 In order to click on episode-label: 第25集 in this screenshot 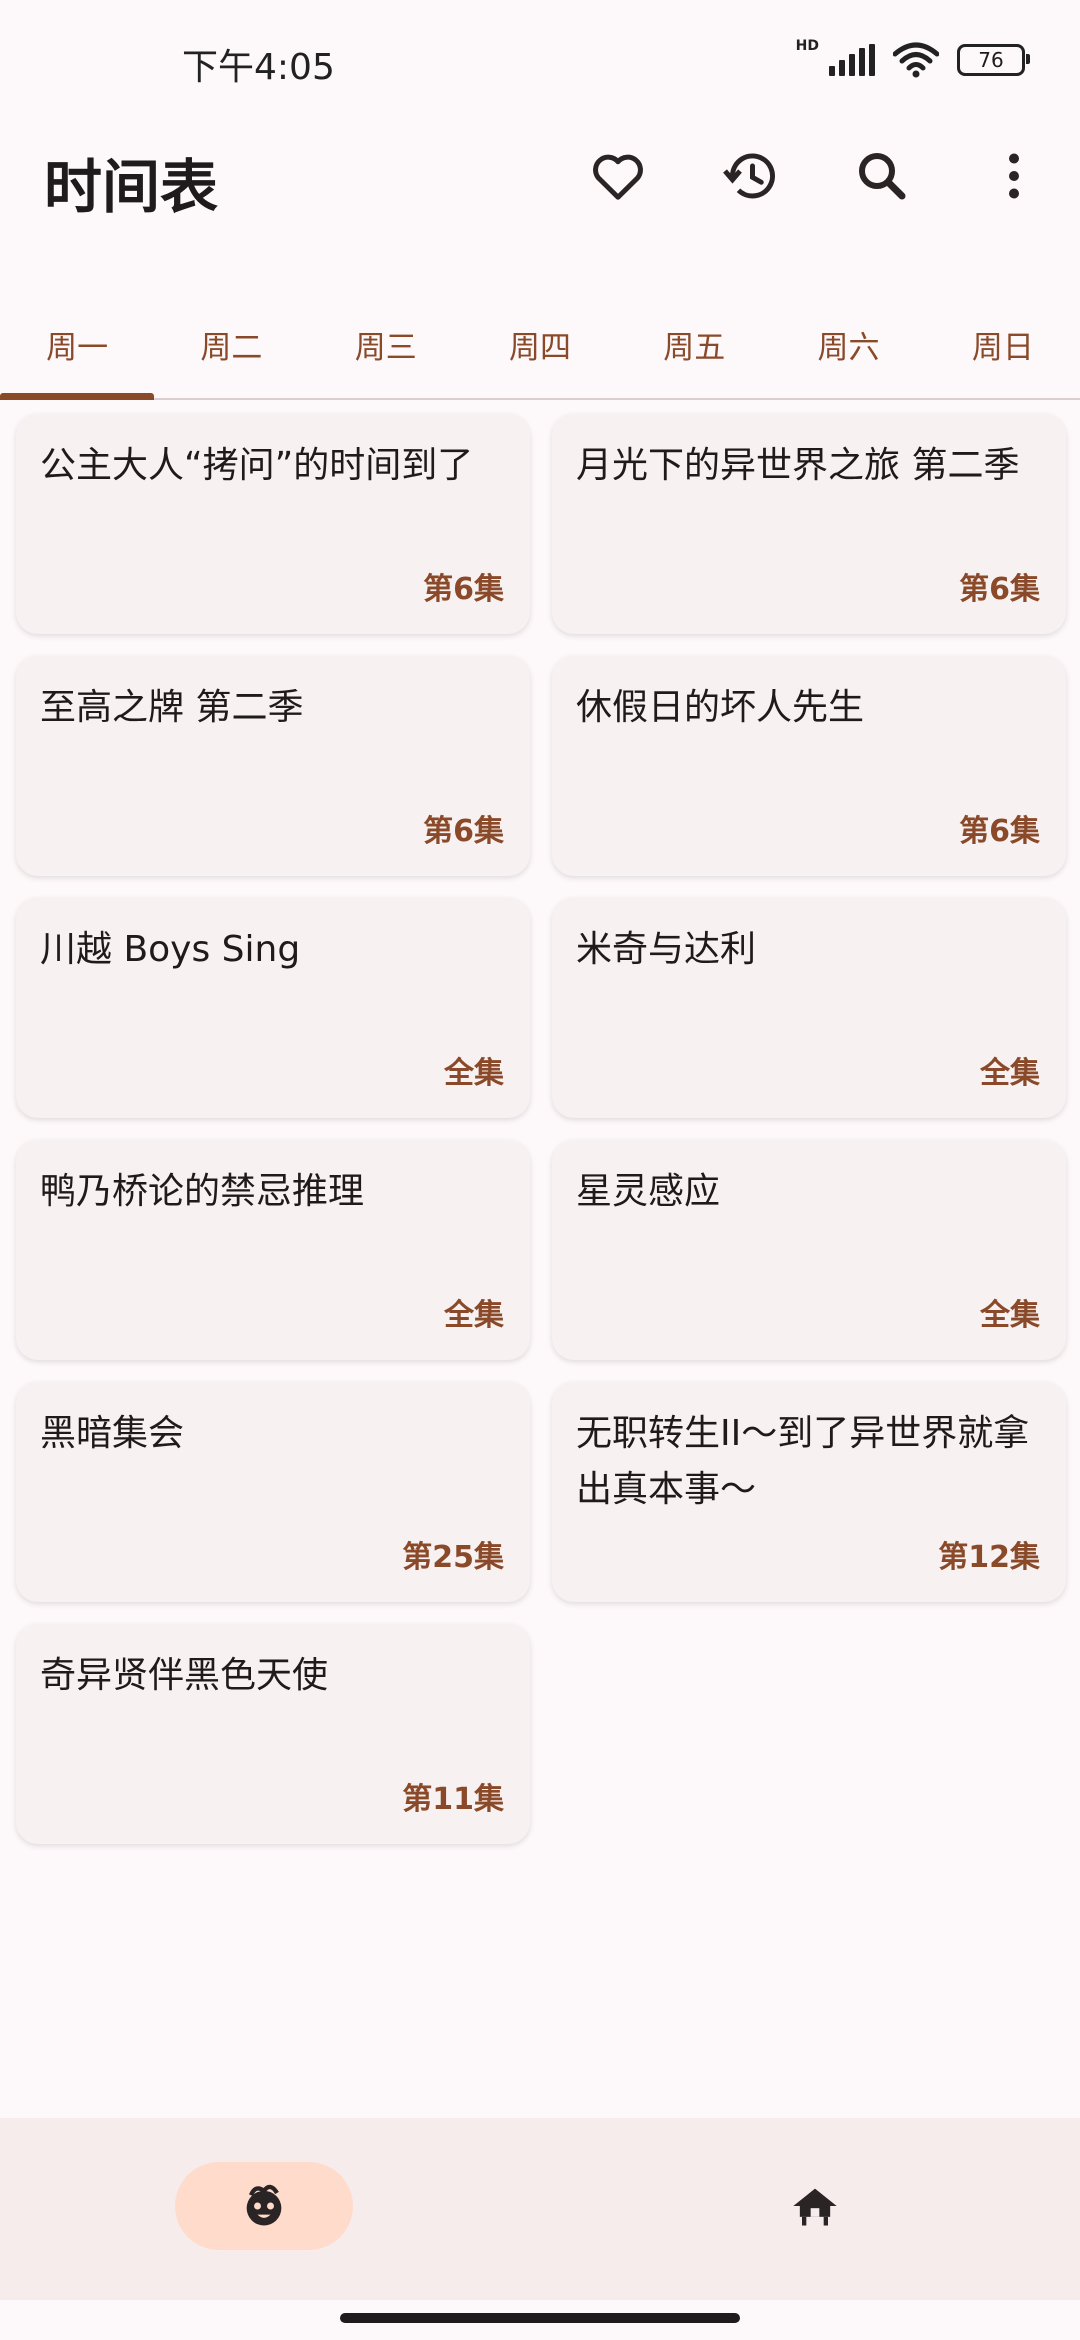, I will do `click(453, 1557)`.